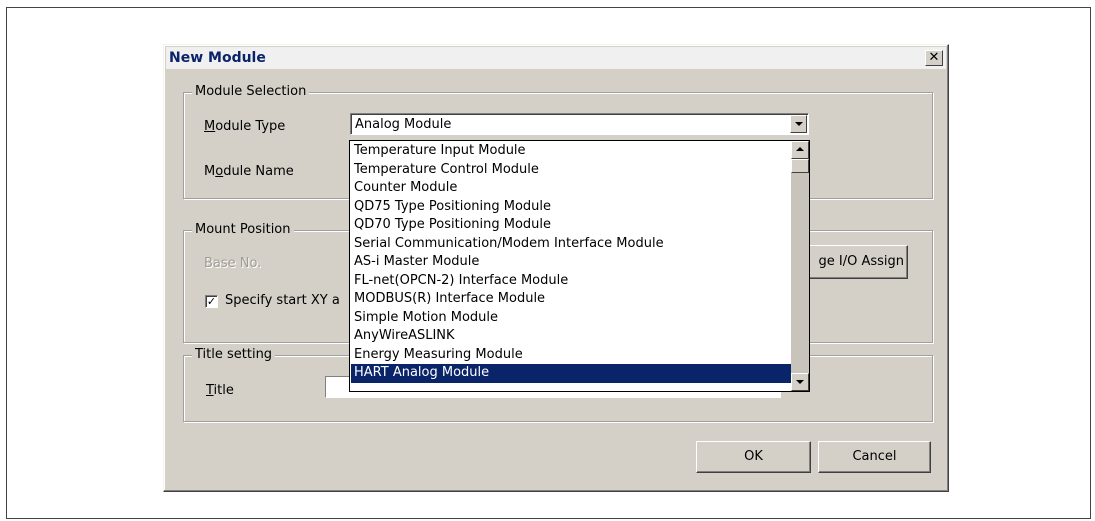  What do you see at coordinates (233, 263) in the screenshot?
I see `base-no-label: Base No.` at bounding box center [233, 263].